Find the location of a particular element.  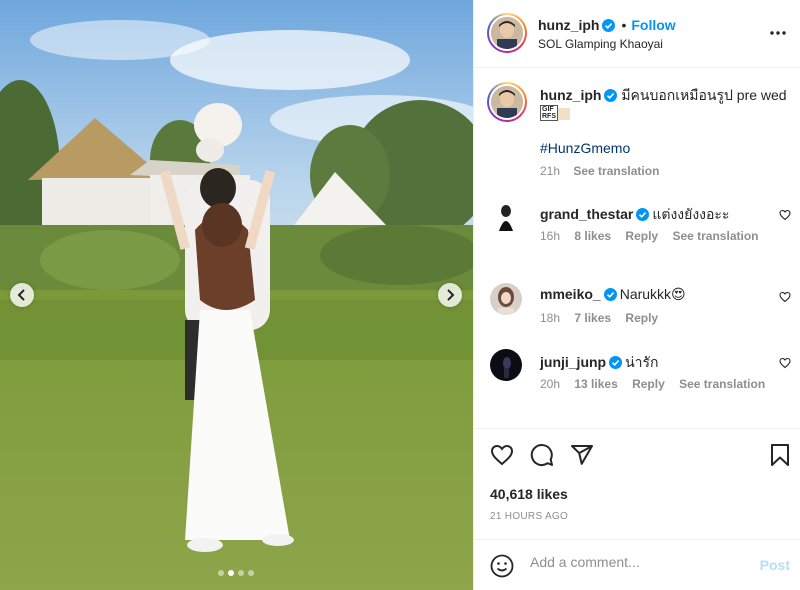

chevron-right-icon is located at coordinates (451, 295).